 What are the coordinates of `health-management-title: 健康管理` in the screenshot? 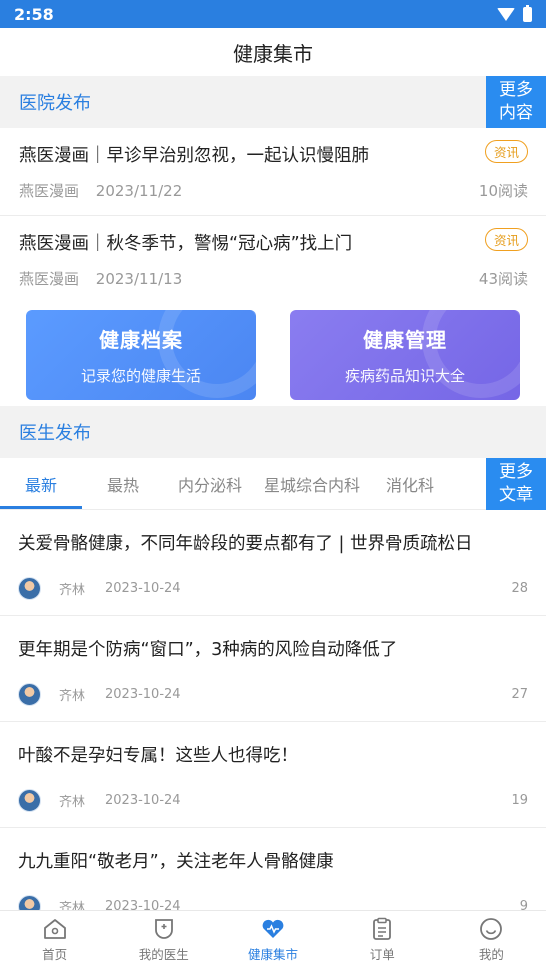 It's located at (405, 340).